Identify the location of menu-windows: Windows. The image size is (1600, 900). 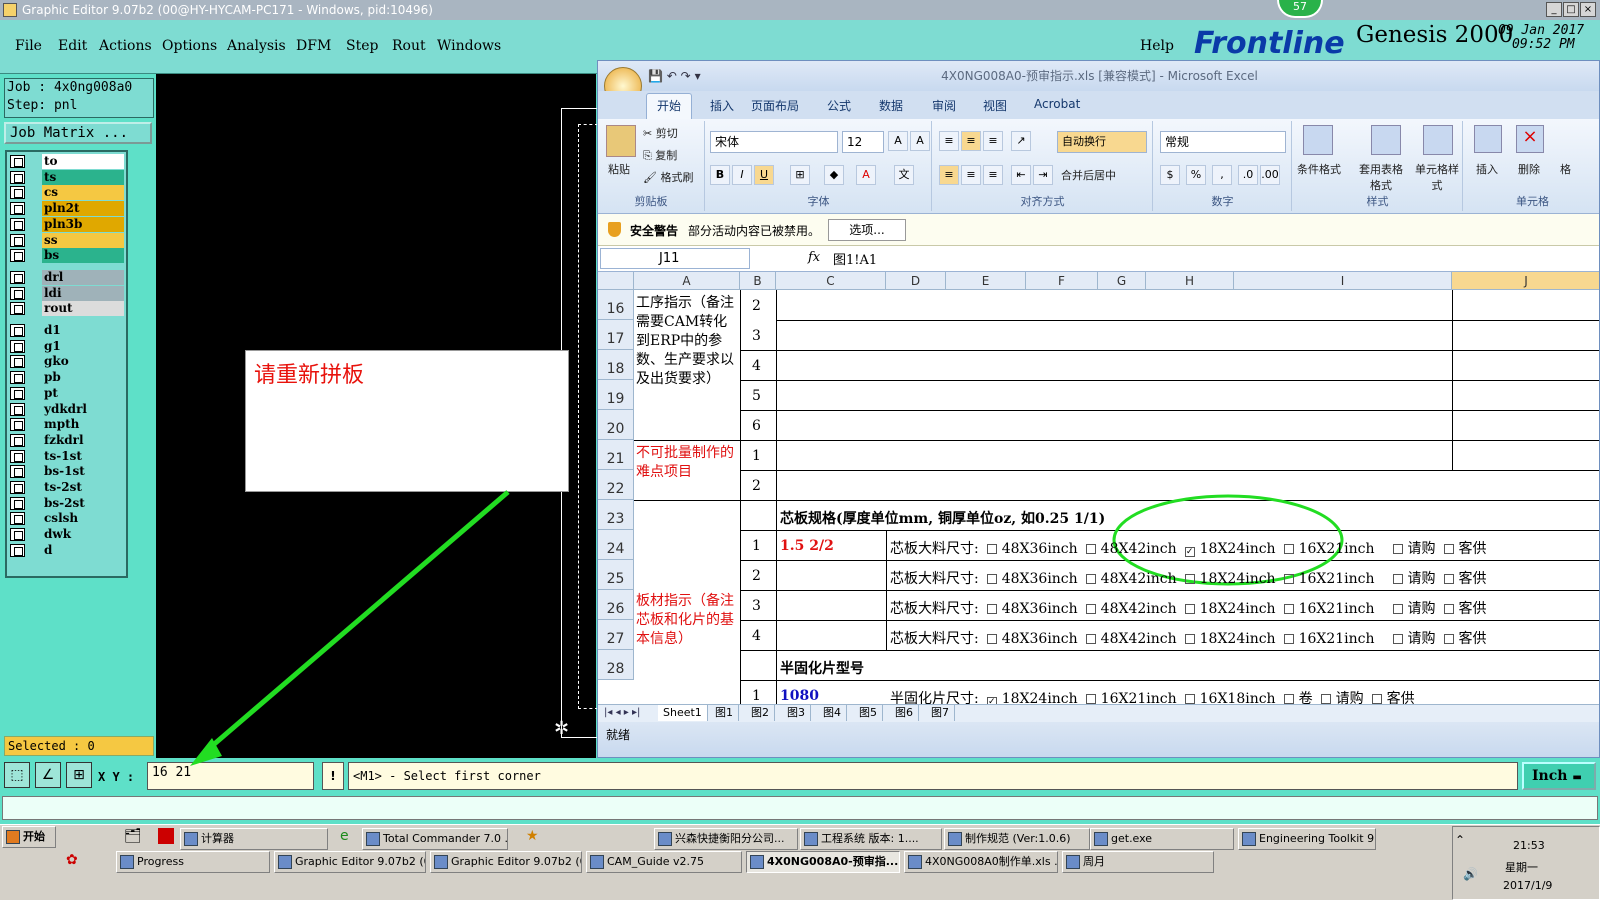
(469, 46).